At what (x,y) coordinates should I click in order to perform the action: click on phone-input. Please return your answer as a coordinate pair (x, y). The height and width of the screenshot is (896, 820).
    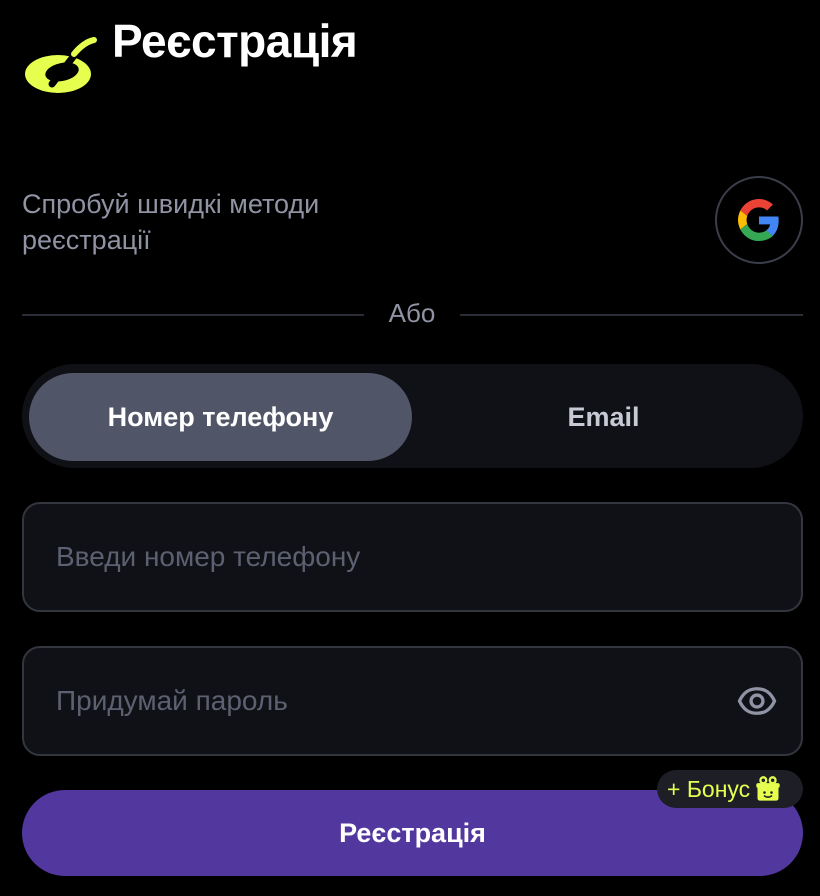
    Looking at the image, I should click on (412, 557).